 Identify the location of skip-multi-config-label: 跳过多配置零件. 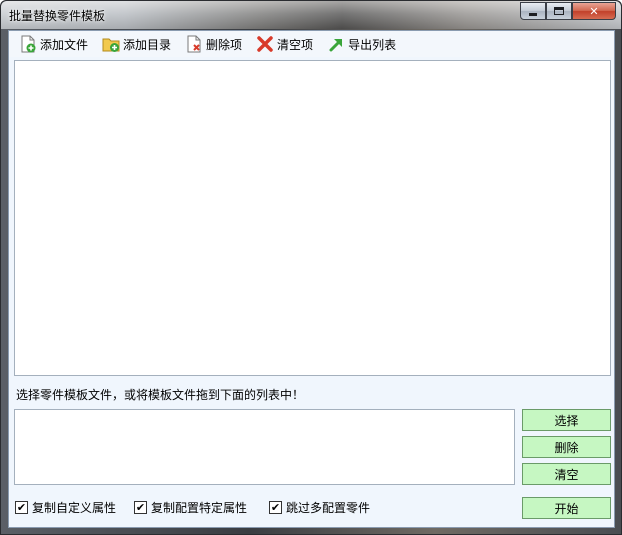
(328, 508).